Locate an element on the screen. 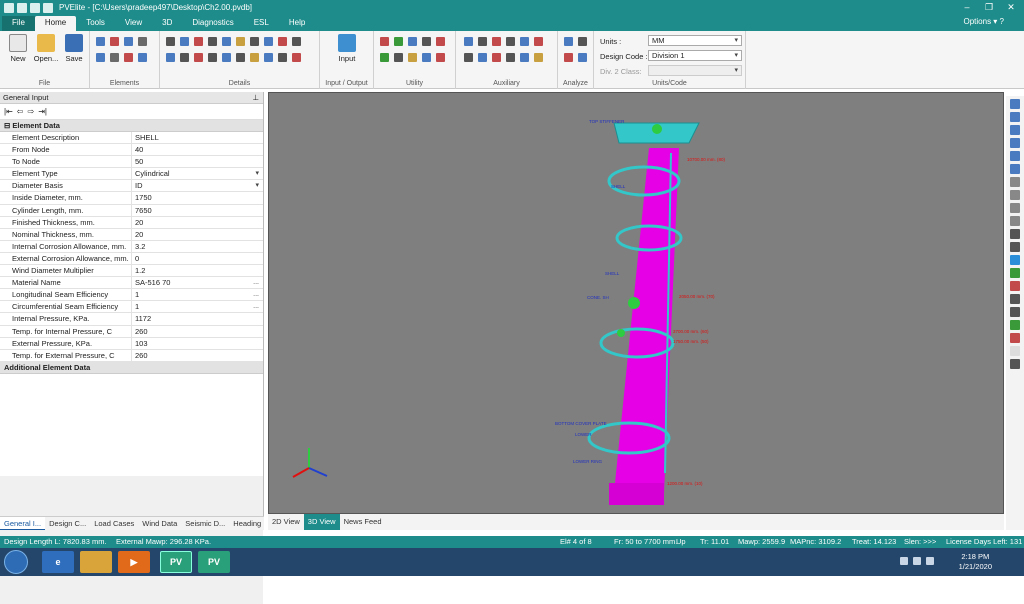 This screenshot has width=1024, height=604. fit-icon is located at coordinates (1015, 286).